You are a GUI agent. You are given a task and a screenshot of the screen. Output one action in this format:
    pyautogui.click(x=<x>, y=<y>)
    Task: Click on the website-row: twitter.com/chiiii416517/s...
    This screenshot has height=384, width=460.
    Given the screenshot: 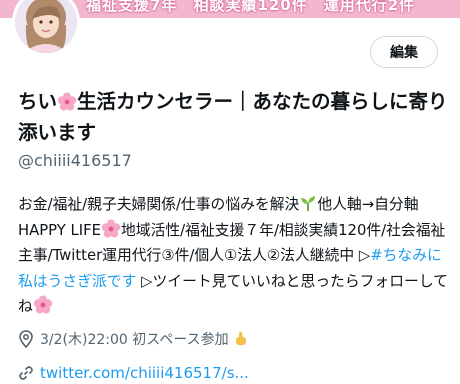 What is the action you would take?
    pyautogui.click(x=133, y=373)
    